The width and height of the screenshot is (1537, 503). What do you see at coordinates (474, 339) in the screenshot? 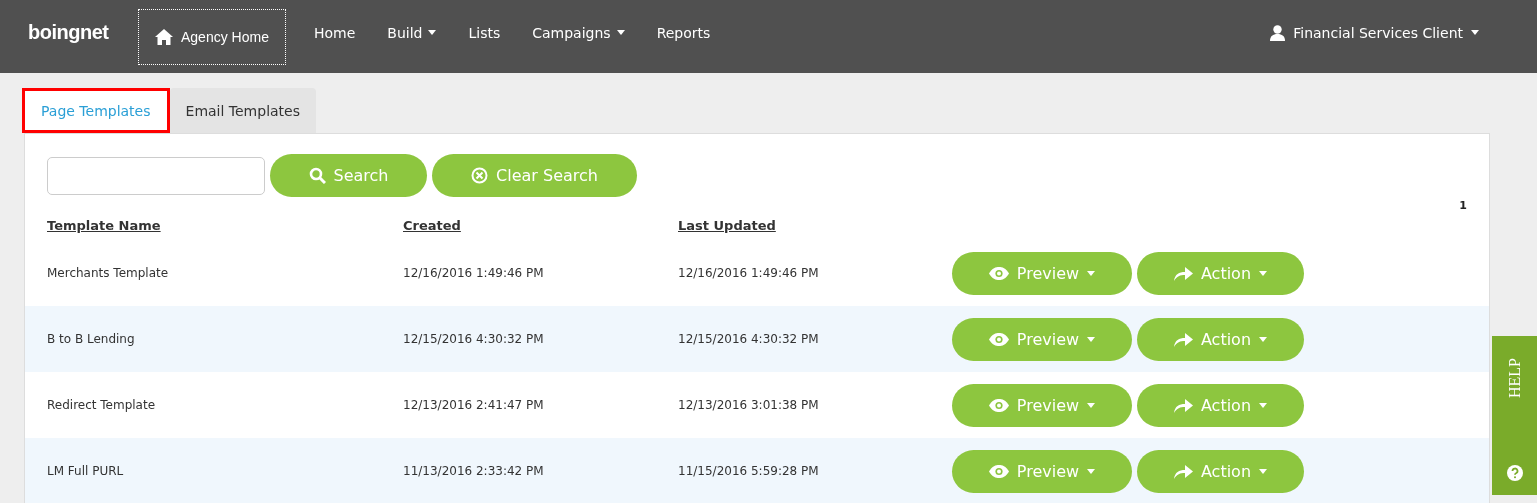
I see `created-cell-text: 12/15/2016 4:30:32 PM` at bounding box center [474, 339].